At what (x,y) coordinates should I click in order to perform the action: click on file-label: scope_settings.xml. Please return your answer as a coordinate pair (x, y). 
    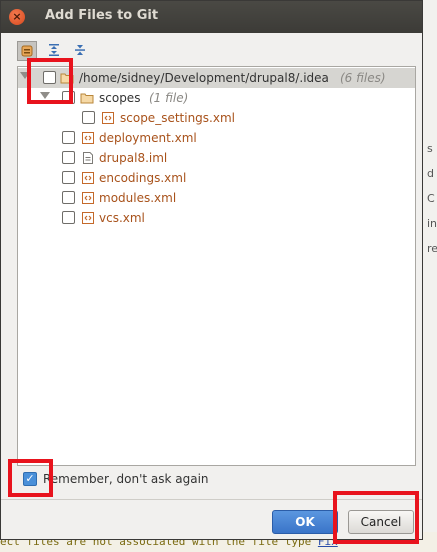
    Looking at the image, I should click on (177, 118).